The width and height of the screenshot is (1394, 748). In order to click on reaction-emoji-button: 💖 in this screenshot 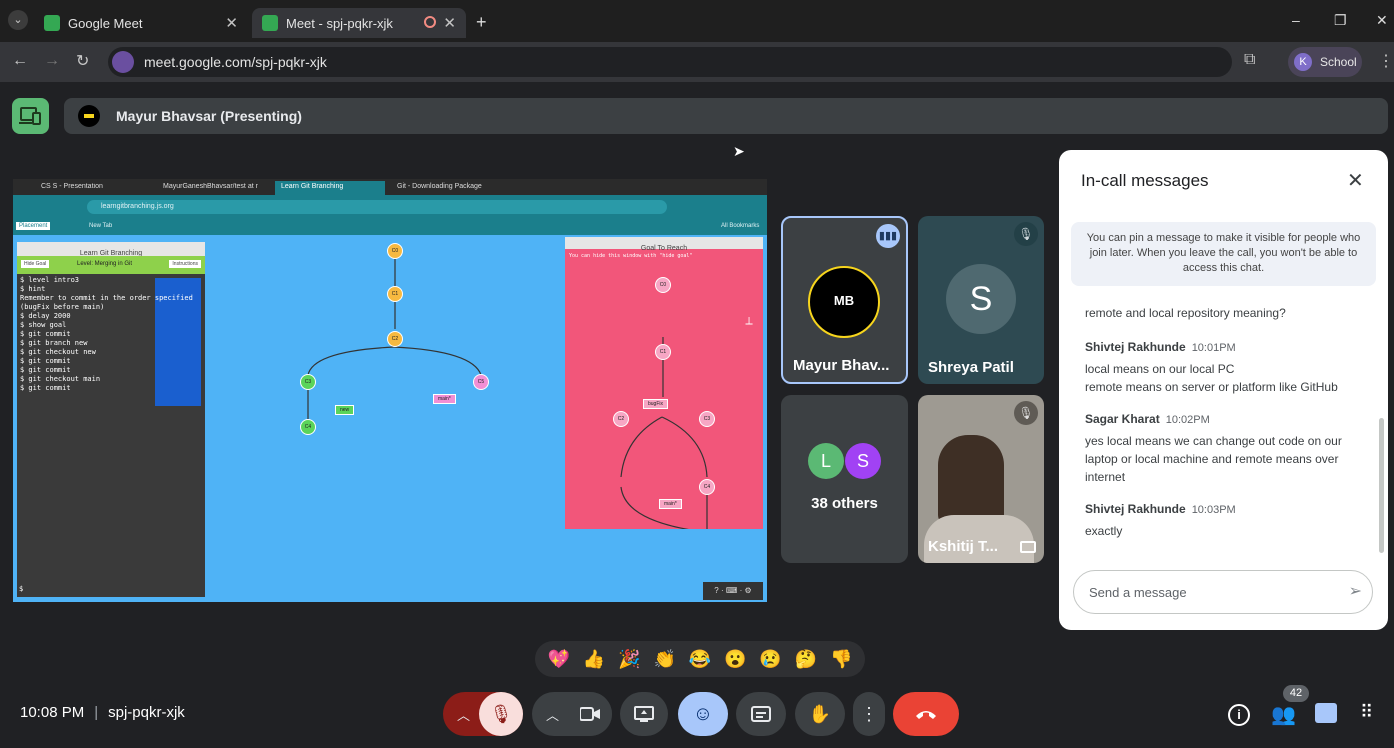, I will do `click(558, 659)`.